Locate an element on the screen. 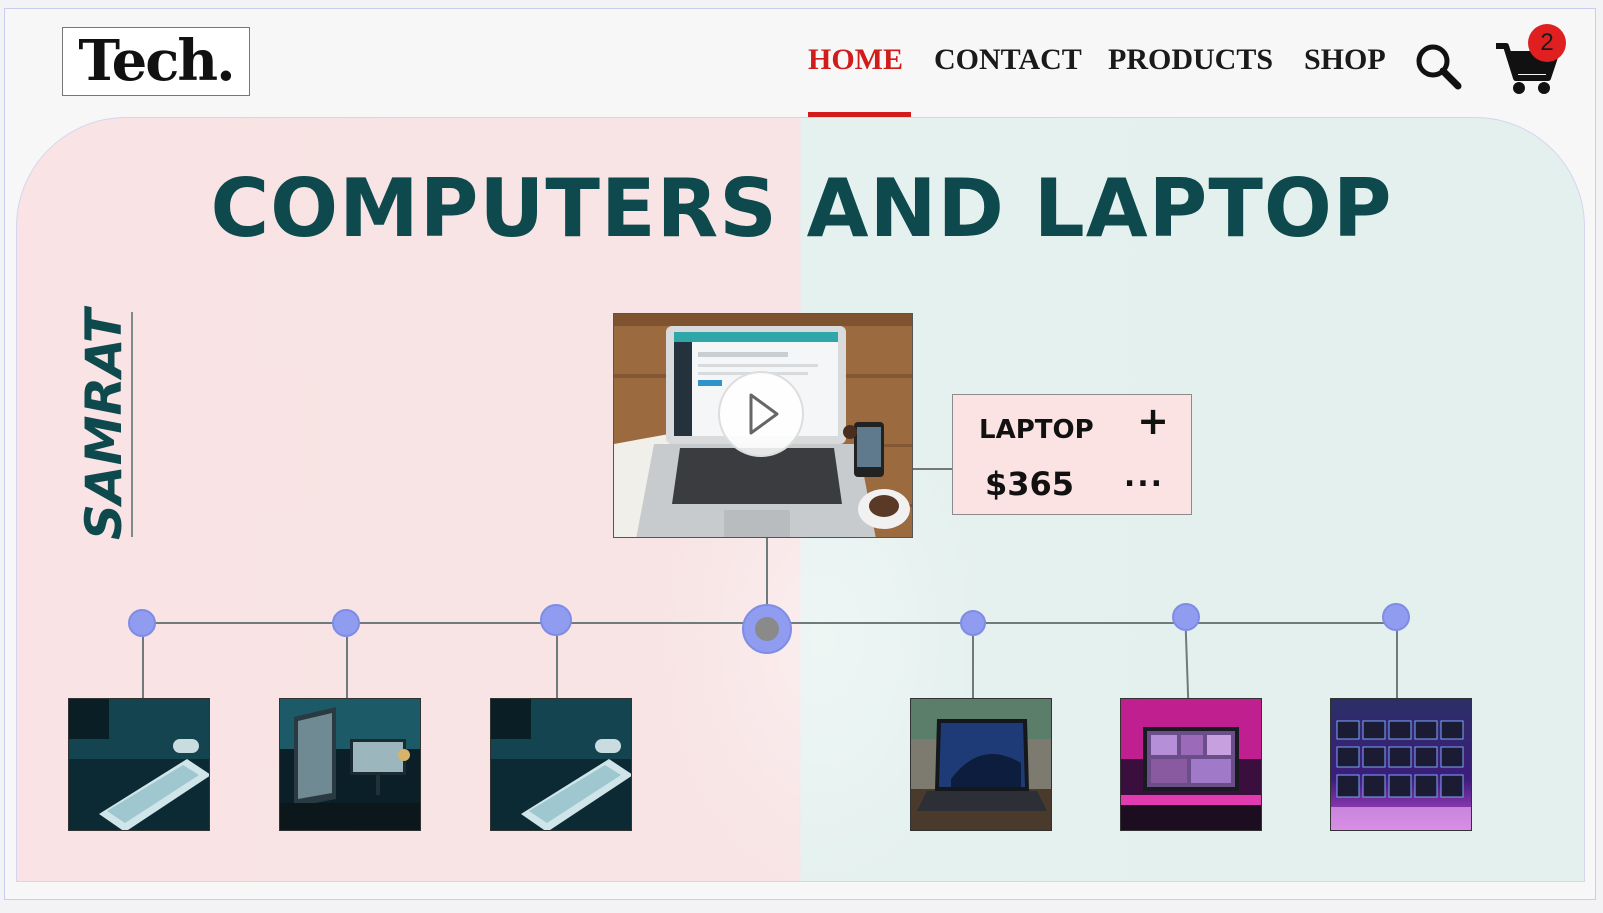 This screenshot has width=1603, height=913. hero-title: COMPUTERS AND LAPTOP is located at coordinates (801, 208).